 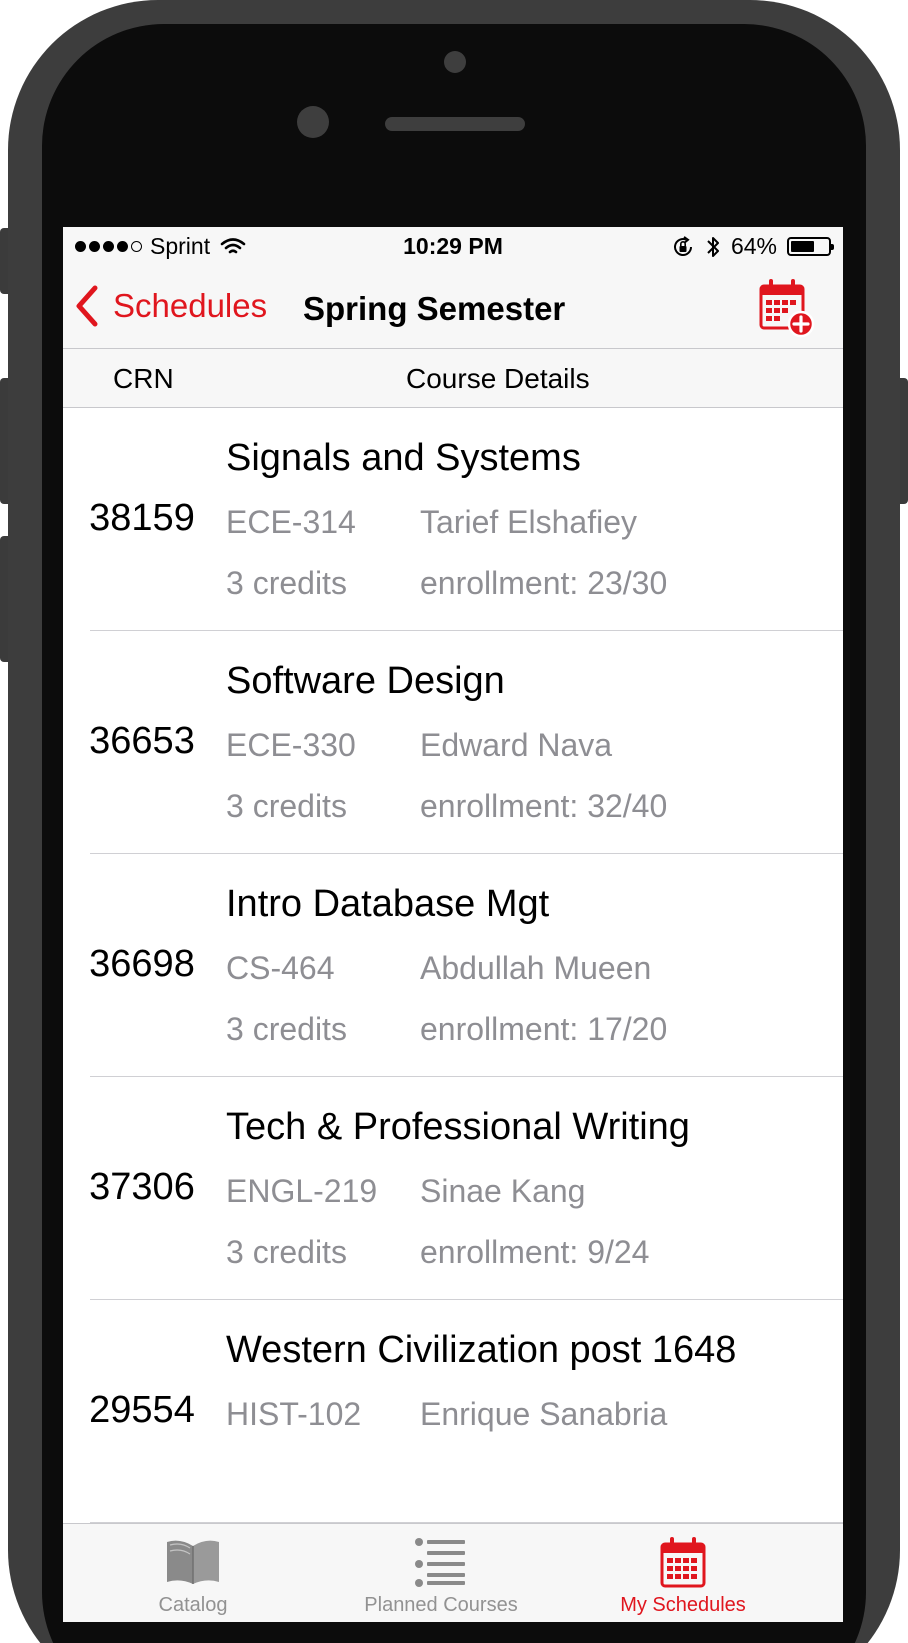 I want to click on earpiece-speaker, so click(x=455, y=124).